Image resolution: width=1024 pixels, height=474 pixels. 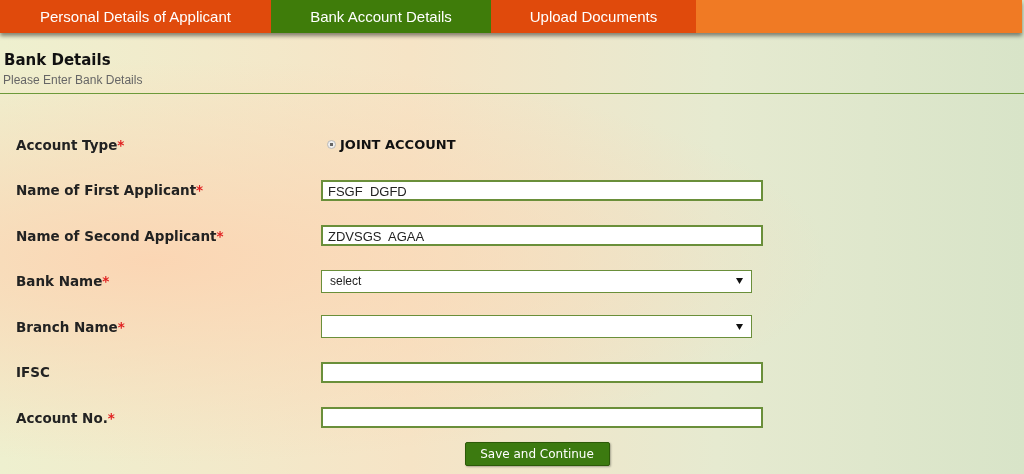 What do you see at coordinates (135, 16) in the screenshot?
I see `tab: Personal Details of Applicant` at bounding box center [135, 16].